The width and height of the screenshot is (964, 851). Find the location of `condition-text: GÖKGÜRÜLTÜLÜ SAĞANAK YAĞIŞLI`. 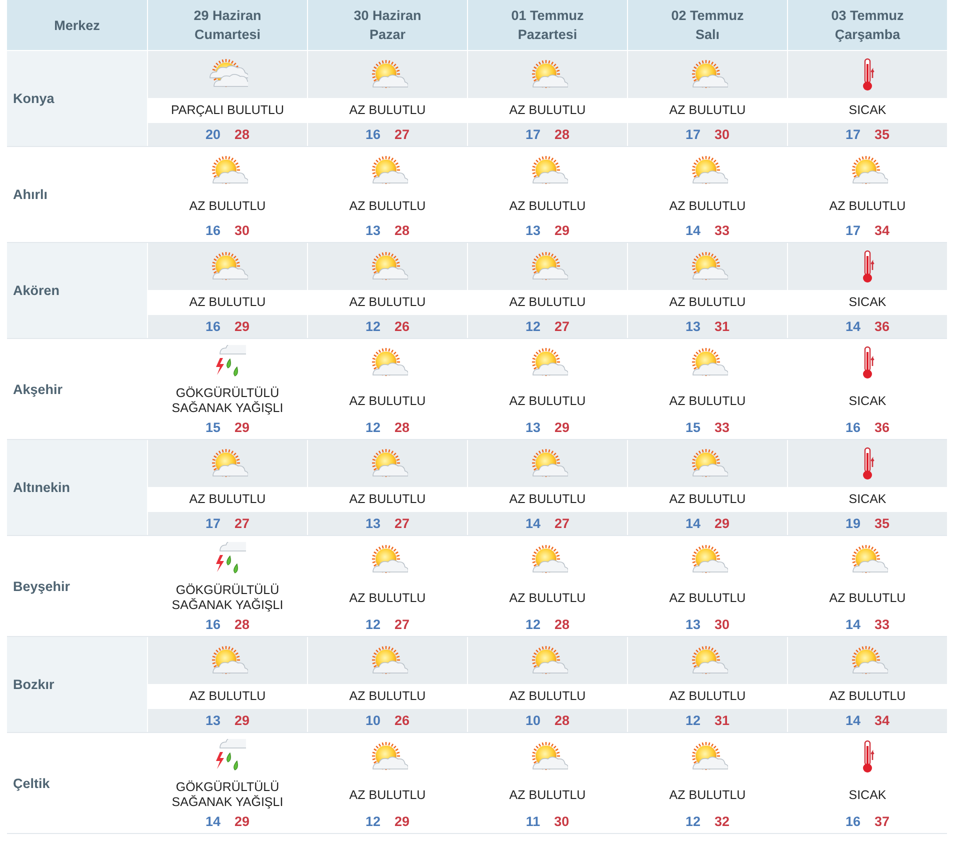

condition-text: GÖKGÜRÜLTÜLÜ SAĞANAK YAĞIŞLI is located at coordinates (227, 401).